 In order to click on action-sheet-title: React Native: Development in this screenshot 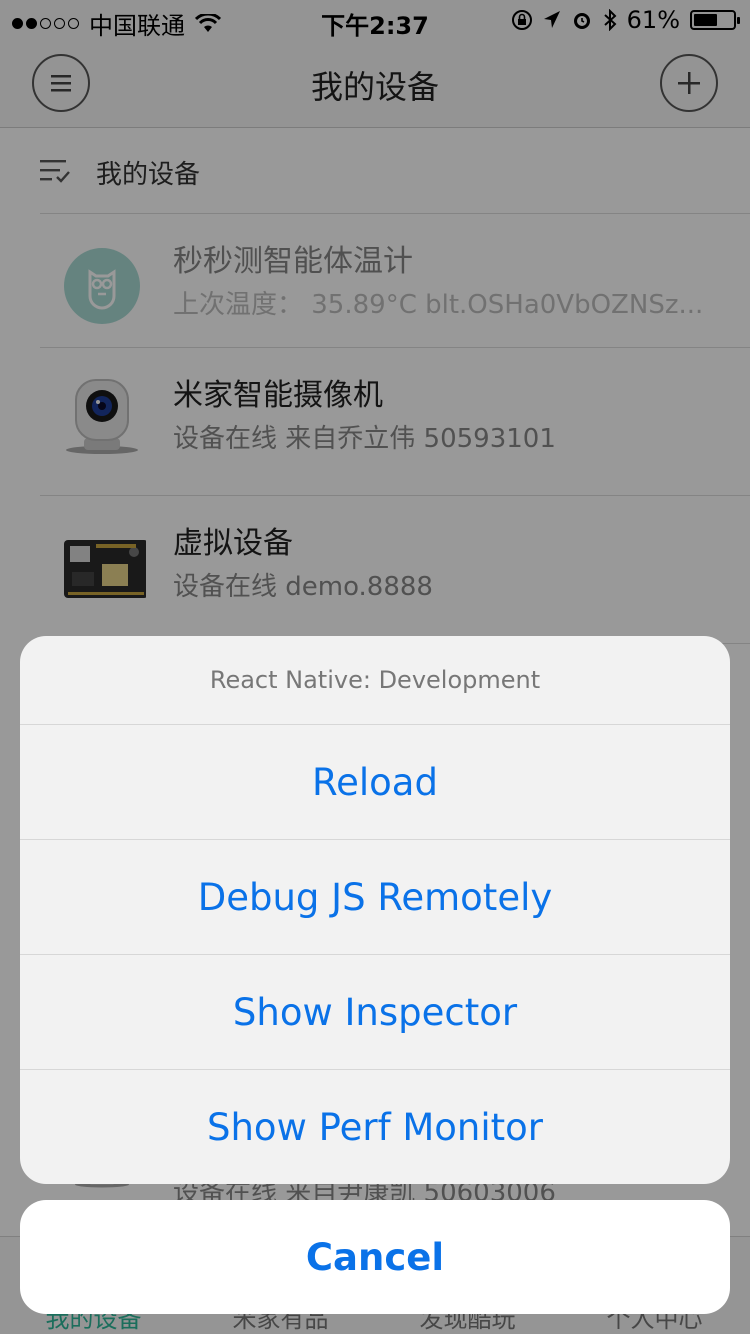, I will do `click(375, 680)`.